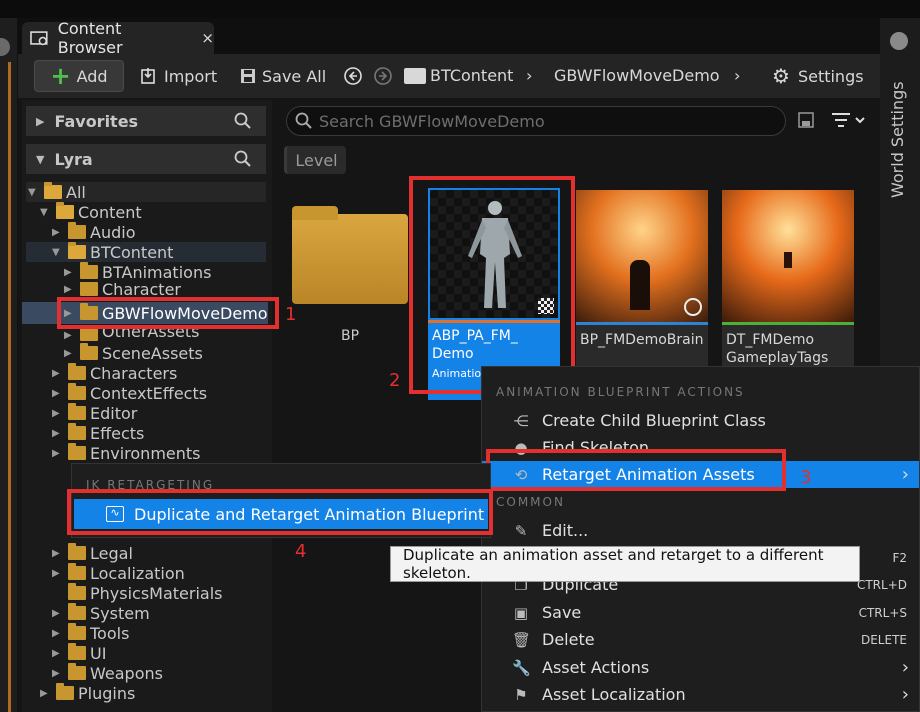 The height and width of the screenshot is (712, 920). Describe the element at coordinates (899, 41) in the screenshot. I see `globe-icon` at that location.